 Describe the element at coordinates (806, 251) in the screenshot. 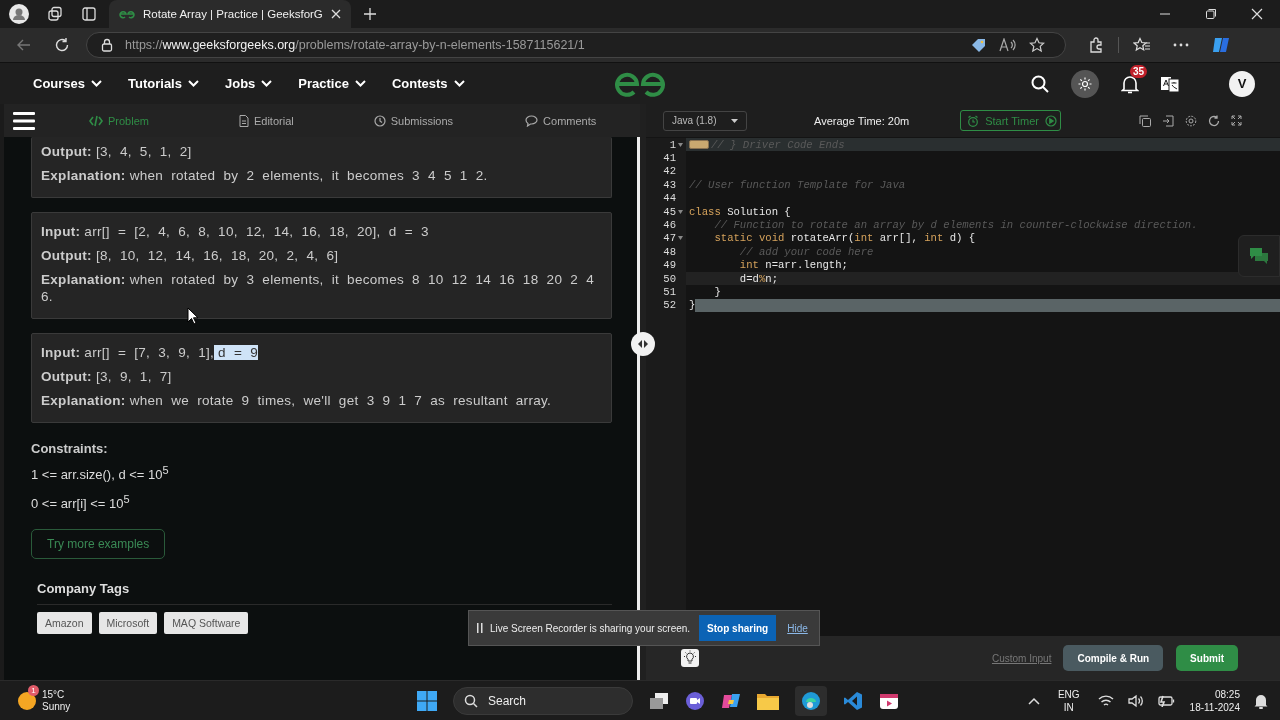

I see `code-line: // add your code here` at that location.